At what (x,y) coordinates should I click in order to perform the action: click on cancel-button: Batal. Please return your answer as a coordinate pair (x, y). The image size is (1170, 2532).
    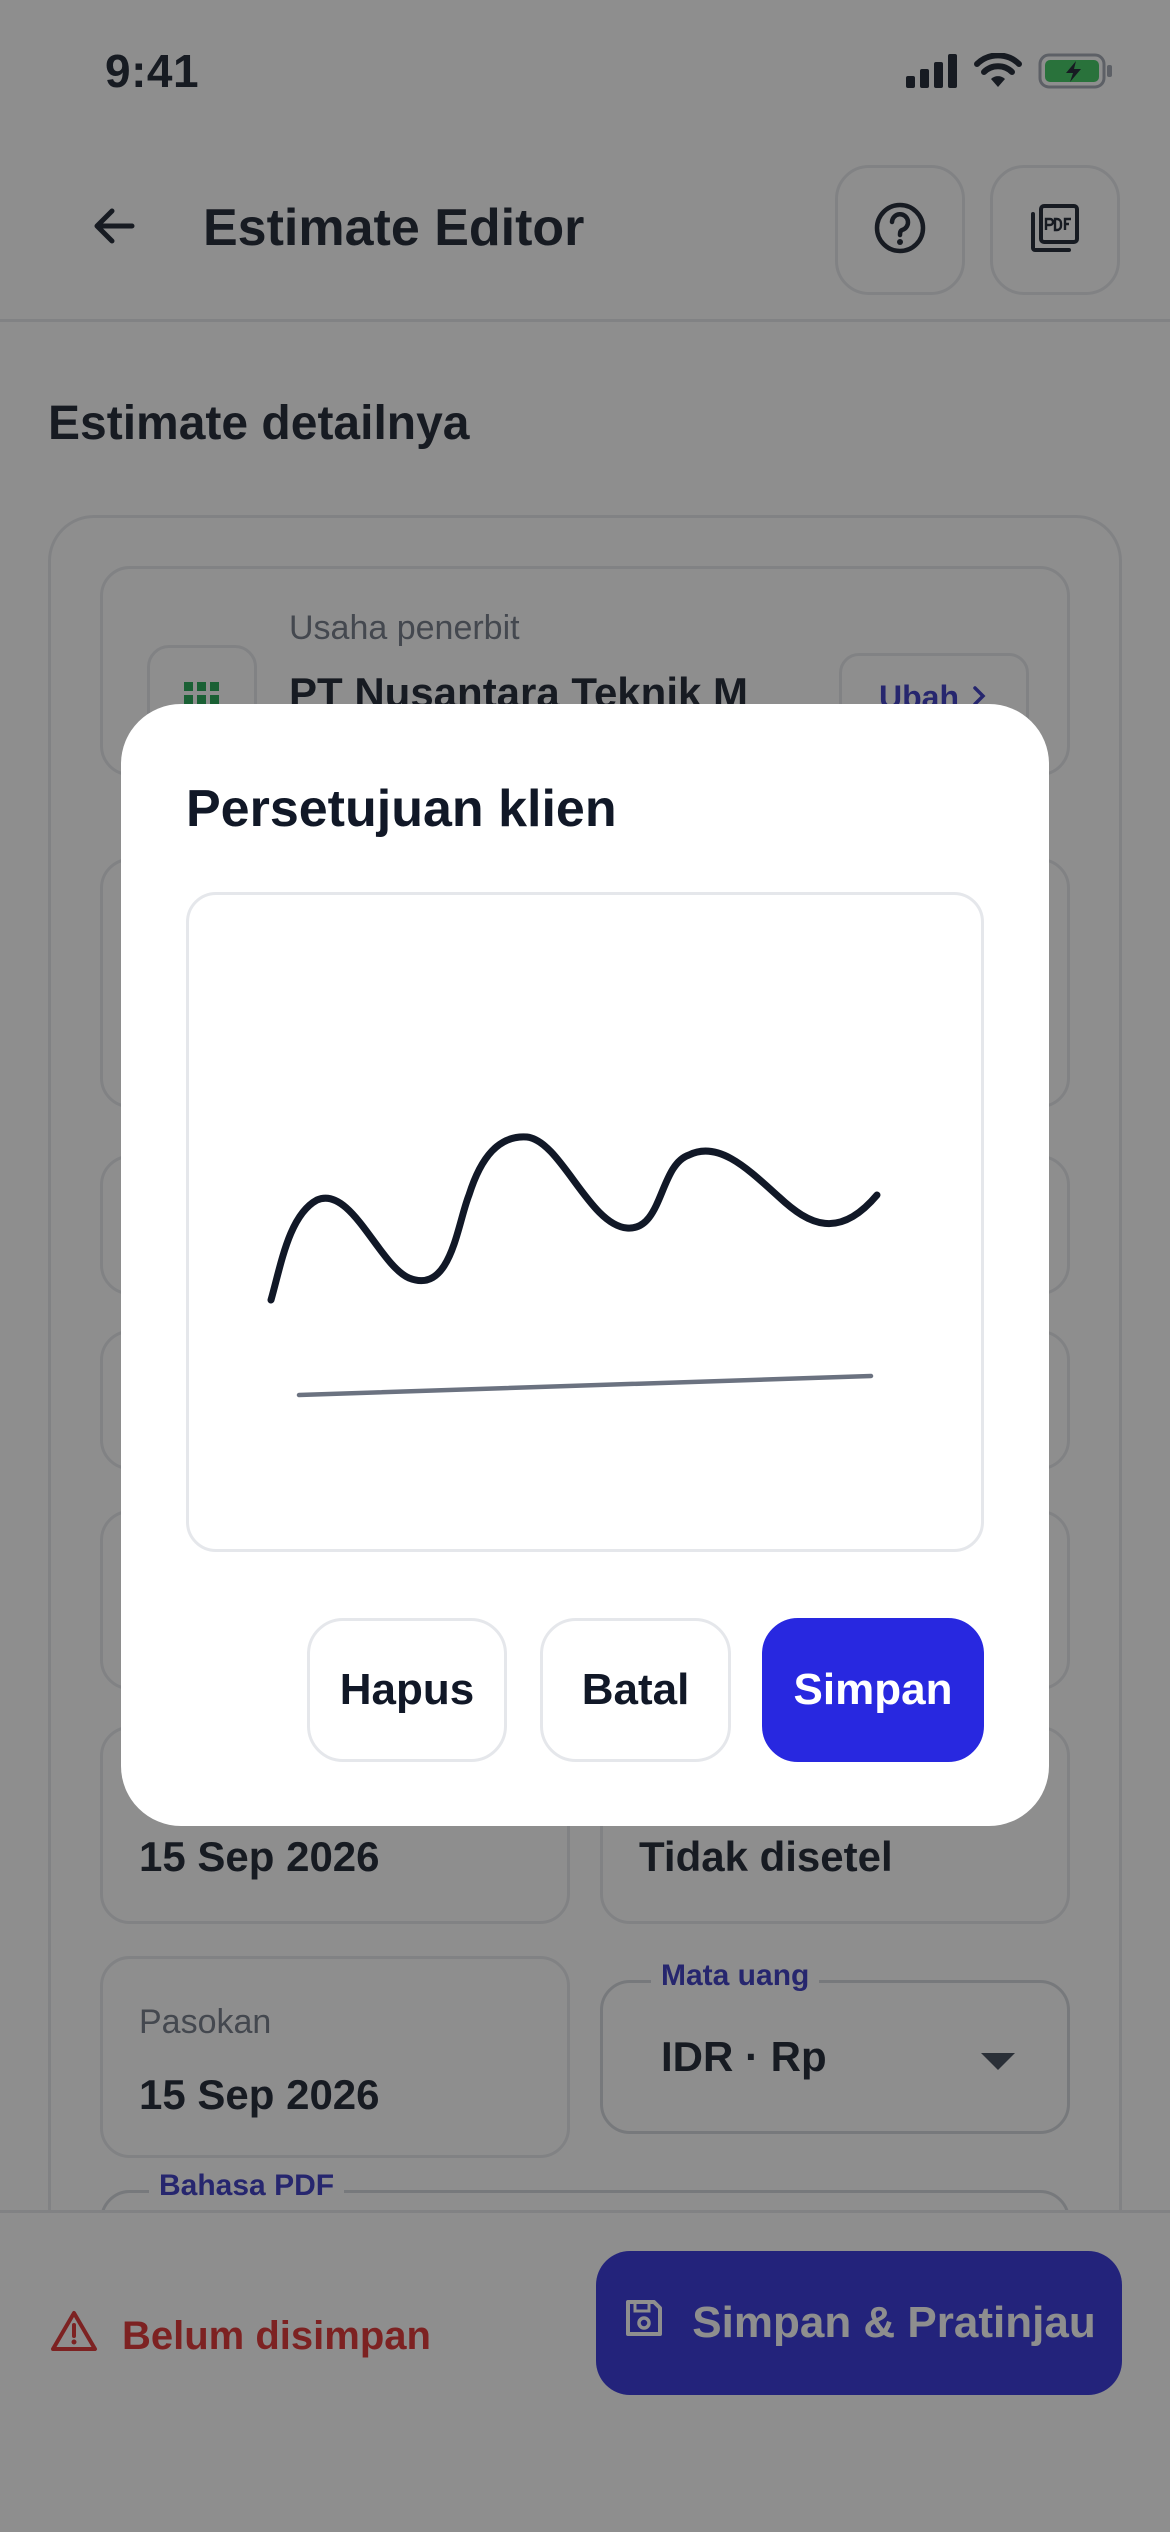
    Looking at the image, I should click on (635, 1690).